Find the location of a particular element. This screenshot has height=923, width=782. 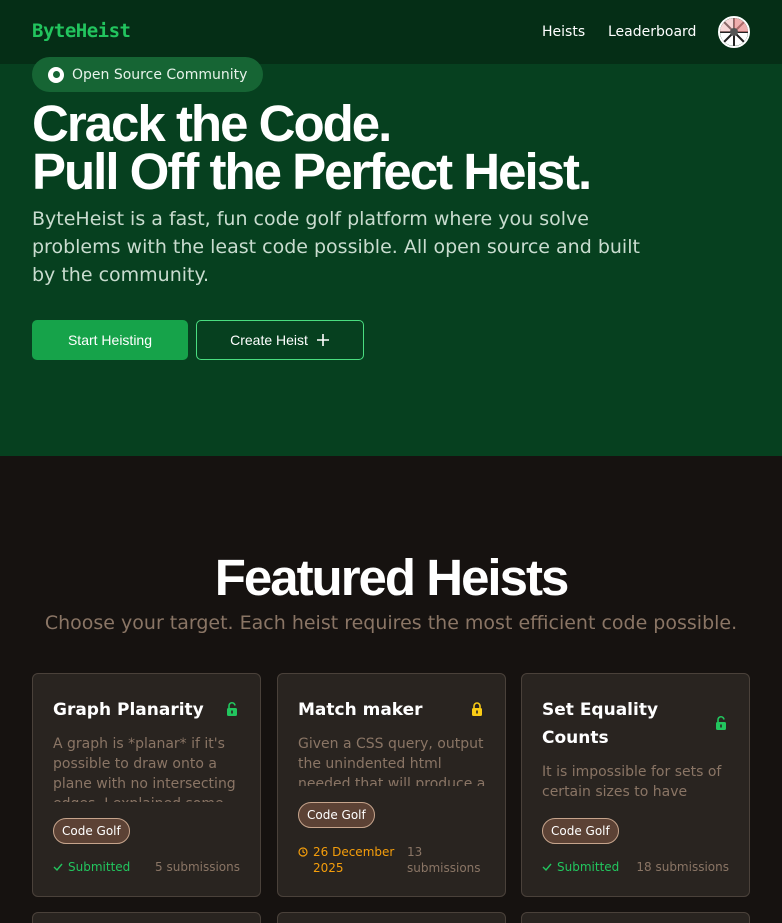

nav-link-leaderboard: Leaderboard is located at coordinates (652, 32).